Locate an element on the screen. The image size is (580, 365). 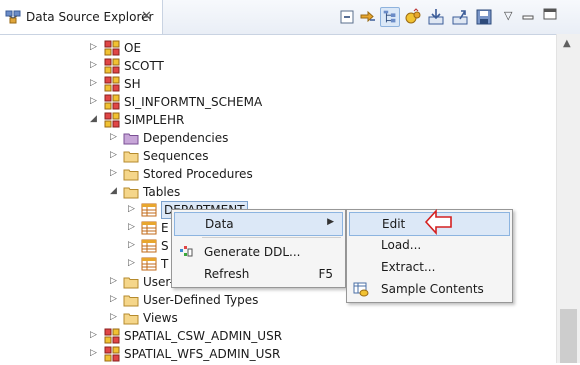
shortcut-label: F5 is located at coordinates (325, 274).